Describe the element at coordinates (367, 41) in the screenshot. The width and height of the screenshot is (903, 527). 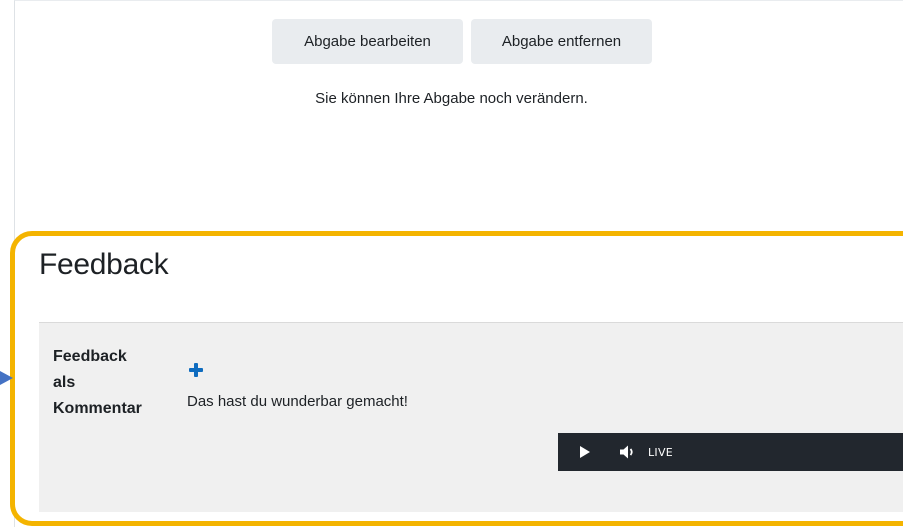
I see `edit-submission-button: Abgabe bearbeiten` at that location.